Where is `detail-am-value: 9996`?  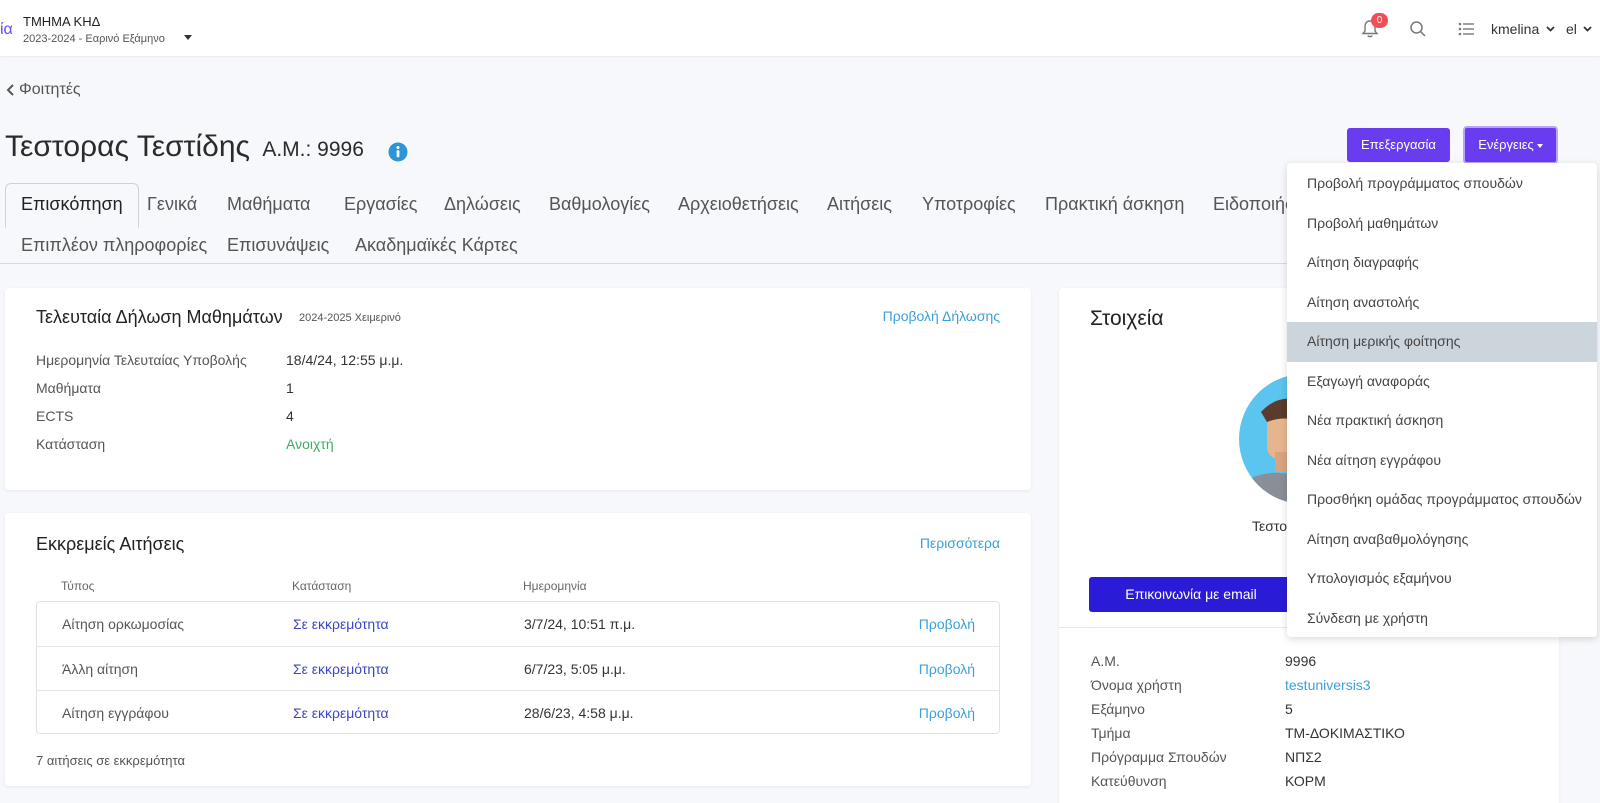
detail-am-value: 9996 is located at coordinates (1301, 661).